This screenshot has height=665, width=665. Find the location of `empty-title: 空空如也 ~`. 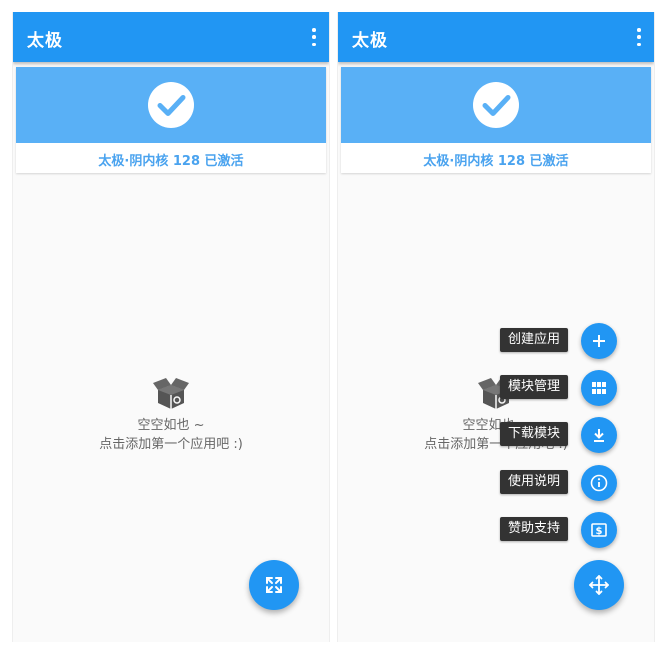

empty-title: 空空如也 ~ is located at coordinates (171, 425).